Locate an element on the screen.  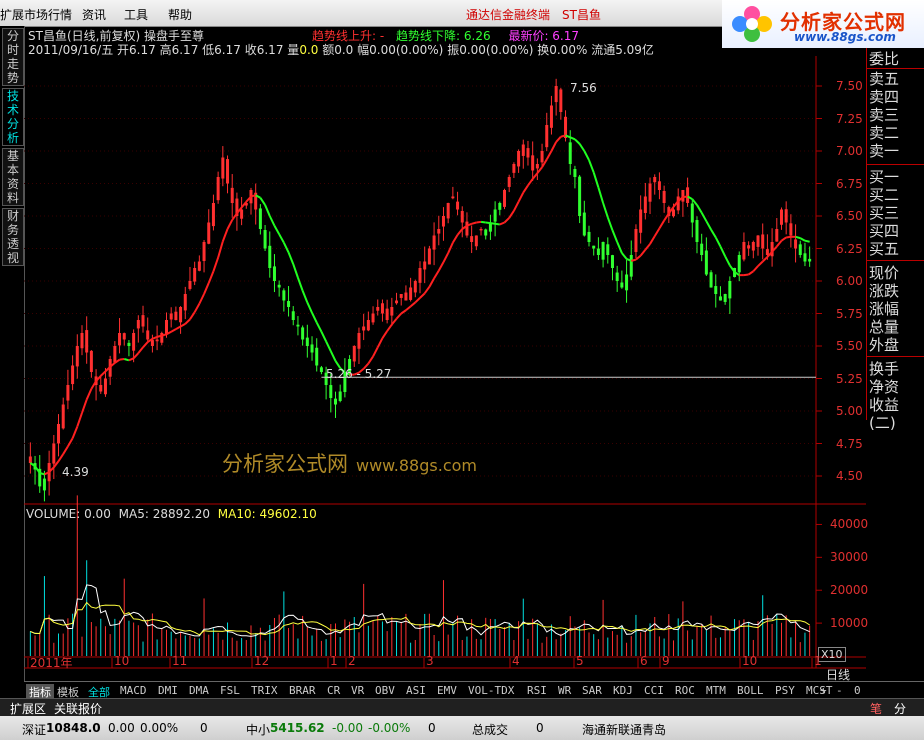
order-book-row: 卖四 is located at coordinates (884, 97).